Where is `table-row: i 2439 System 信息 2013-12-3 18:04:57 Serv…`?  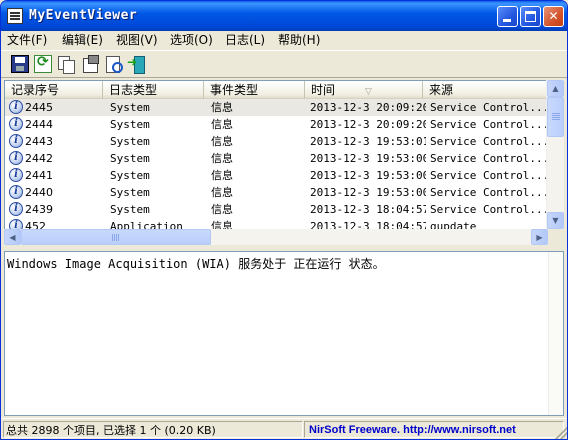 table-row: i 2439 System 信息 2013-12-3 18:04:57 Serv… is located at coordinates (277, 209).